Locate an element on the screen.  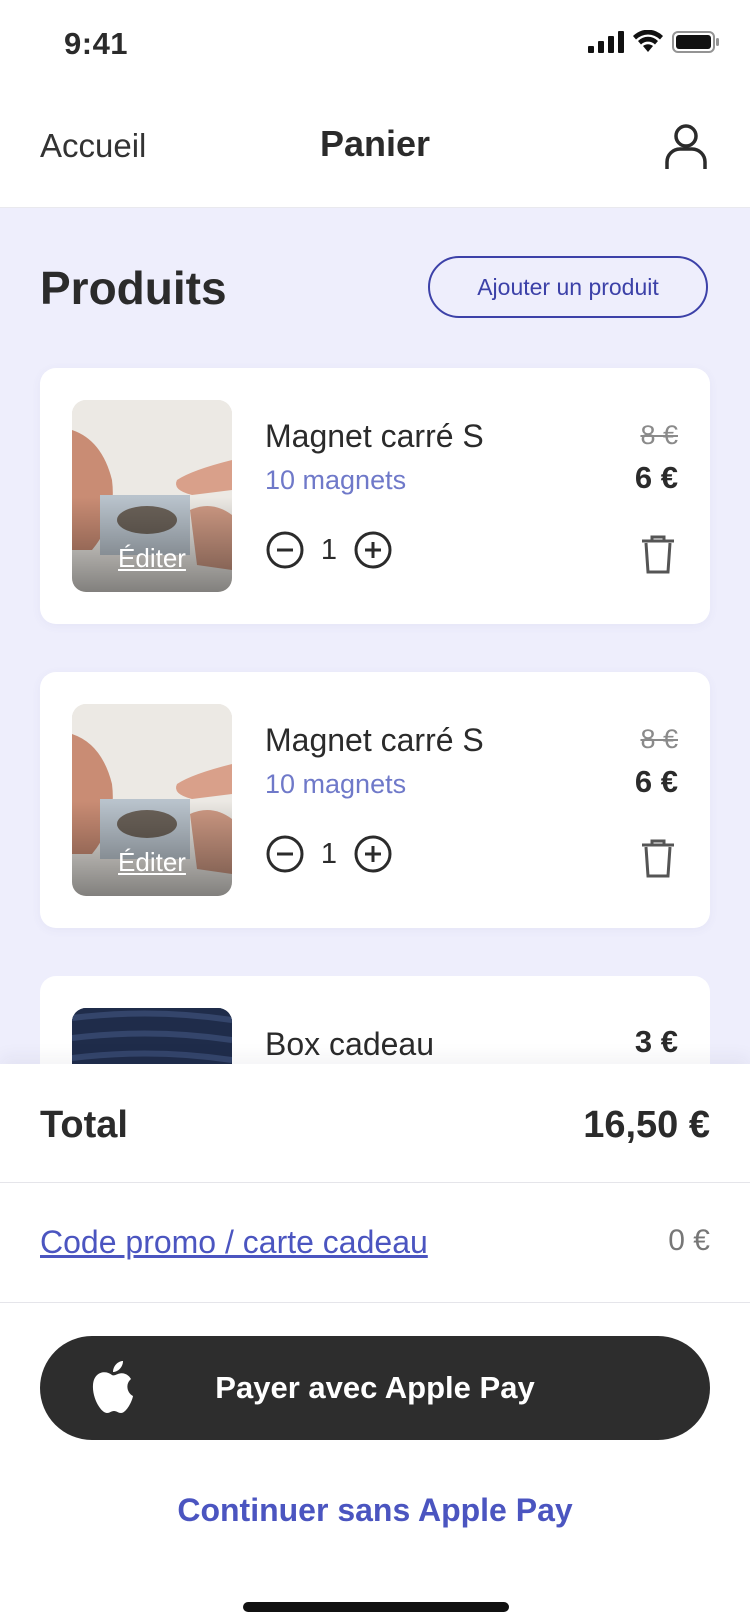
promo-value: 0 € is located at coordinates (689, 1240).